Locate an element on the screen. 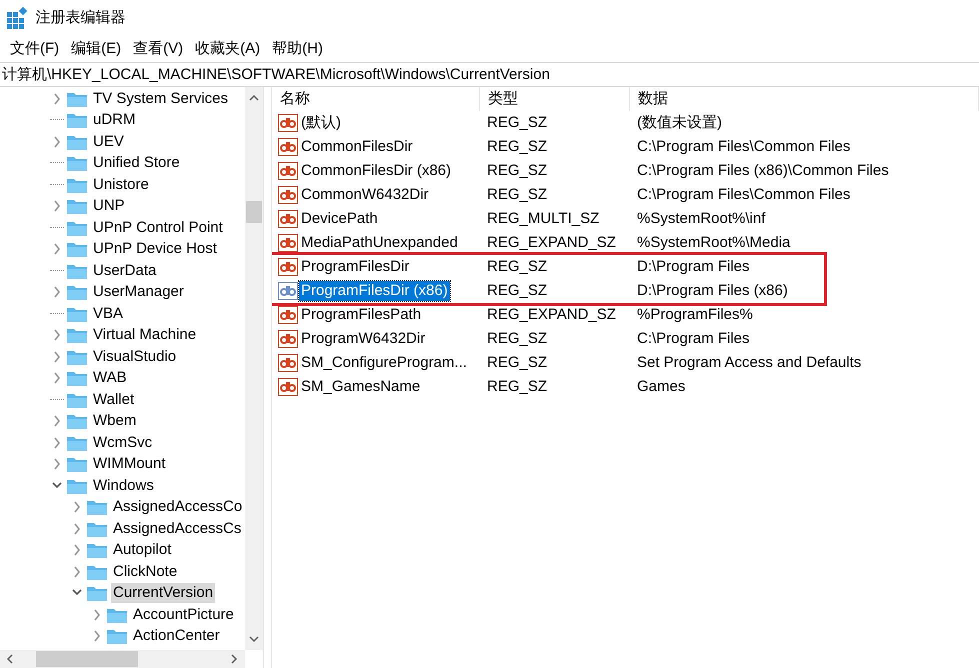 This screenshot has width=979, height=668. value-type: REG_MULTI_SZ is located at coordinates (543, 218).